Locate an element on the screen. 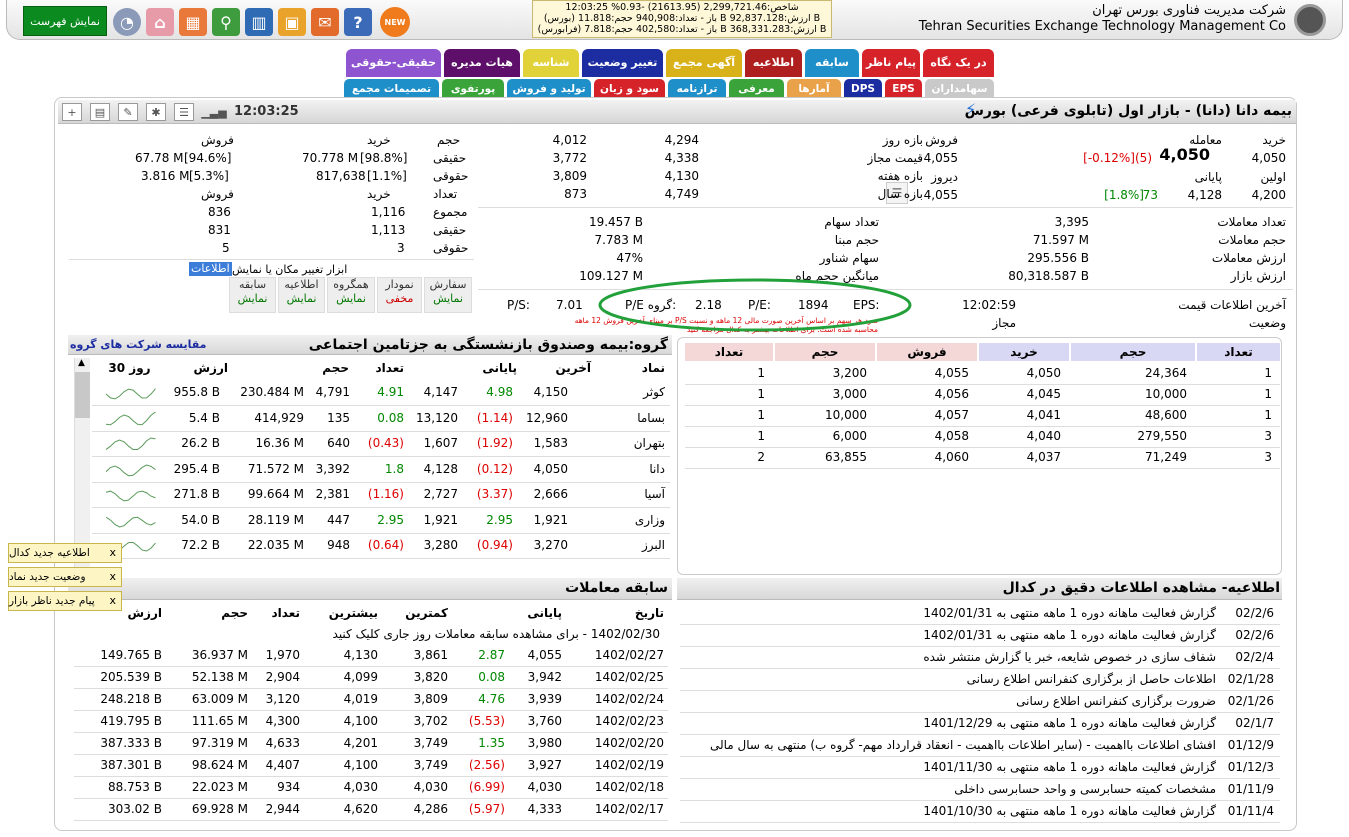 The width and height of the screenshot is (1349, 837). history-cell: 4,286 is located at coordinates (430, 809).